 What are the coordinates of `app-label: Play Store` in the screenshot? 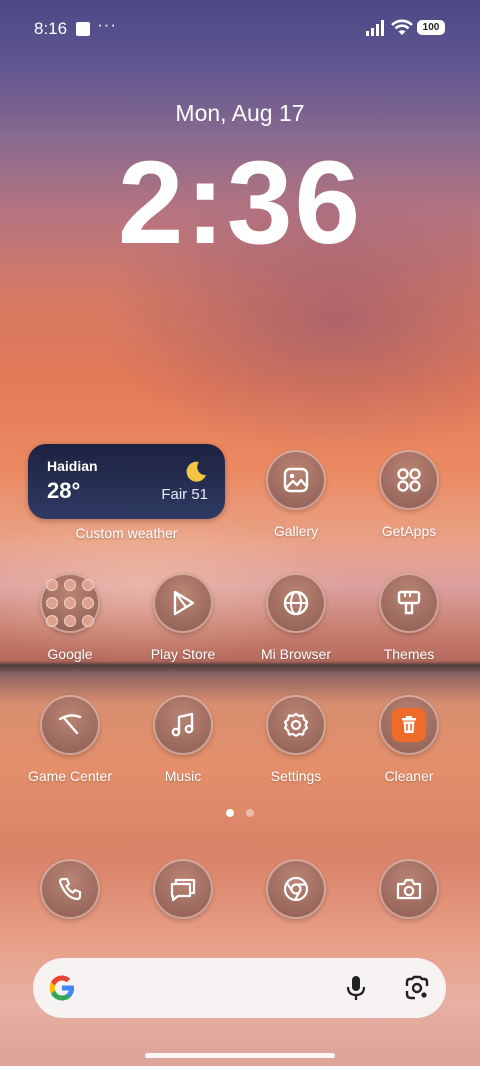 It's located at (183, 654).